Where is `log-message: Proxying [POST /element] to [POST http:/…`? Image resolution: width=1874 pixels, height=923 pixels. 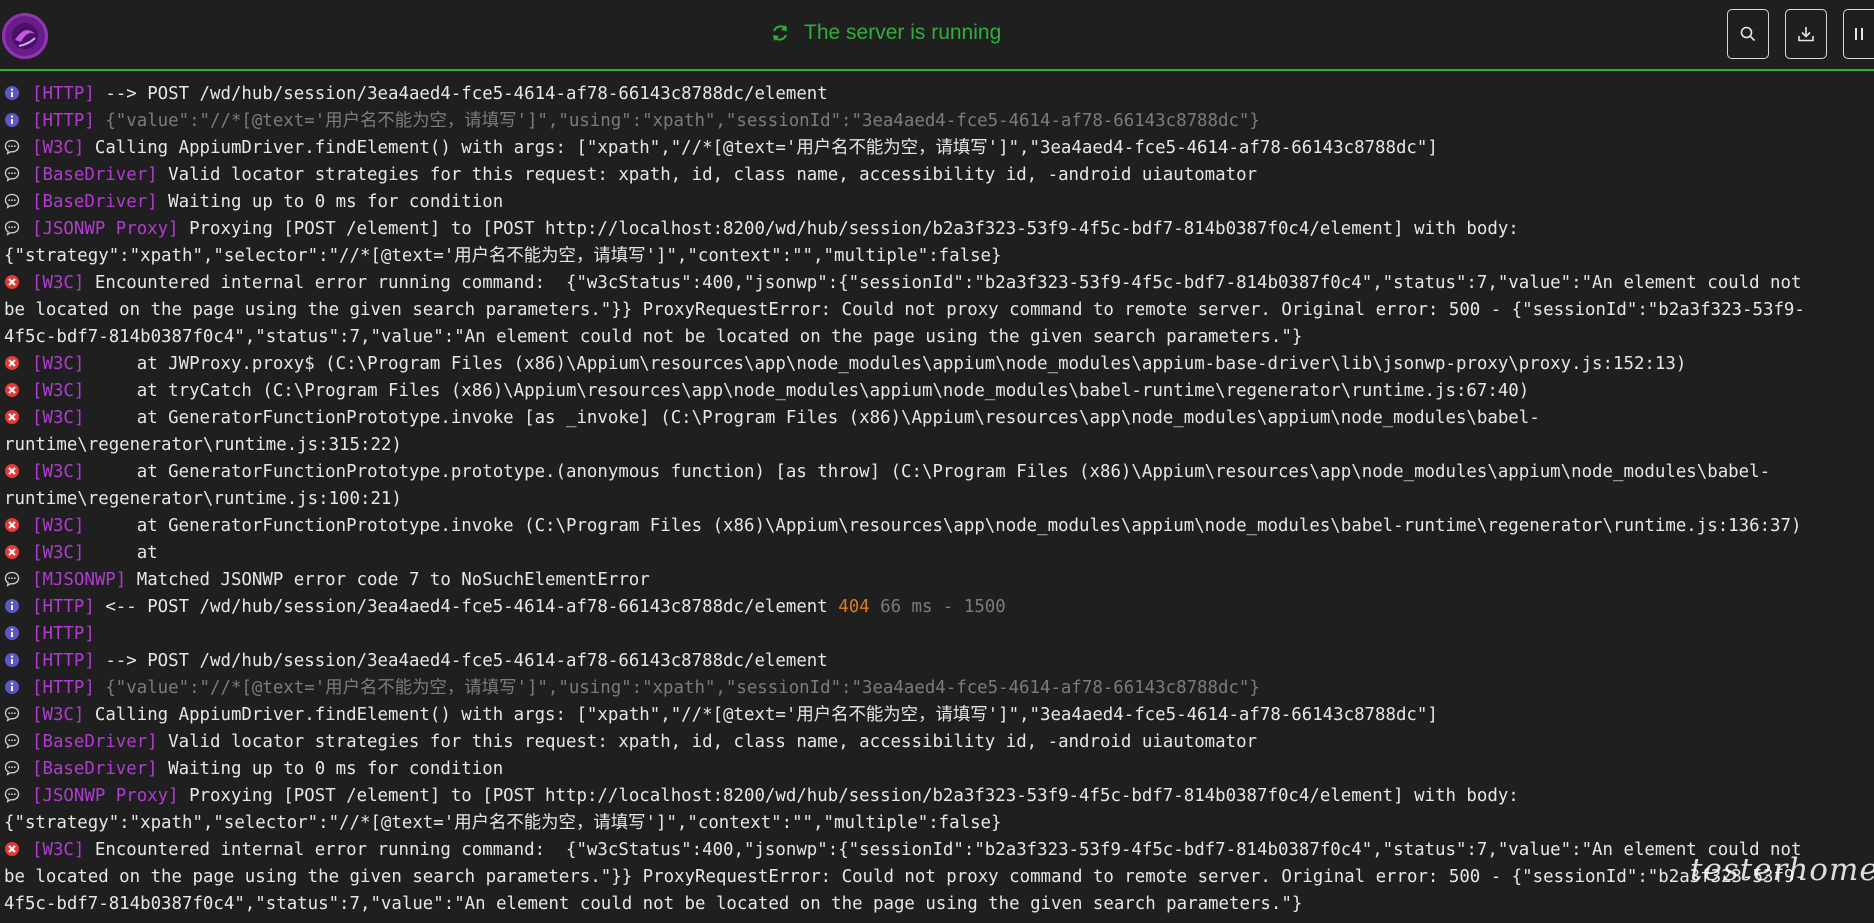
log-message: Proxying [POST /element] to [POST http:/… is located at coordinates (854, 229).